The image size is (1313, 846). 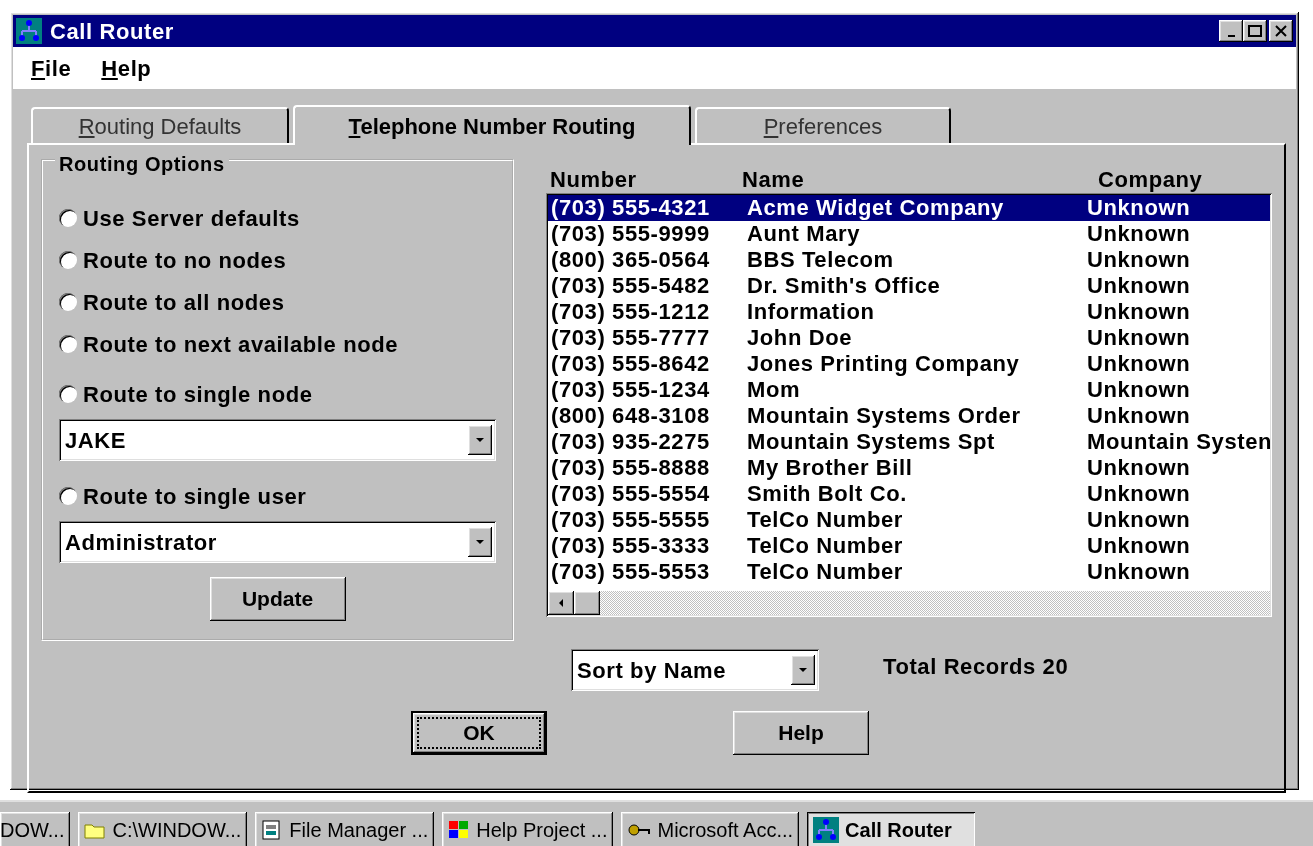 What do you see at coordinates (277, 440) in the screenshot?
I see `dropdown: JAKE` at bounding box center [277, 440].